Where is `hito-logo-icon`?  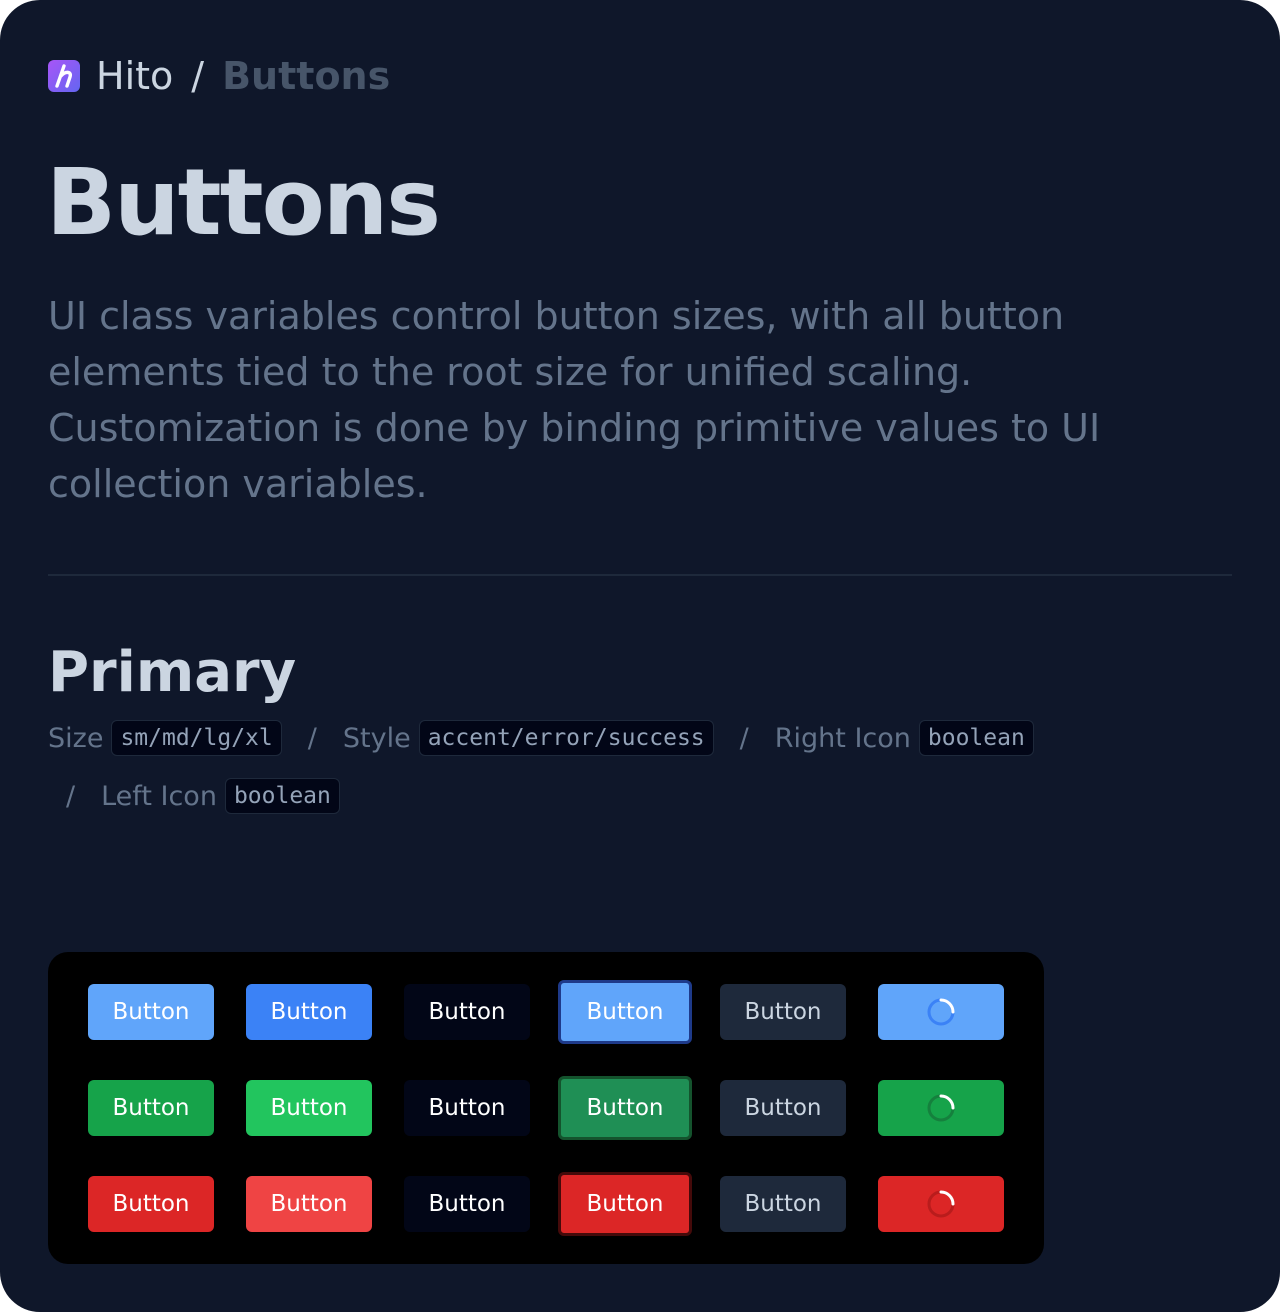
hito-logo-icon is located at coordinates (64, 76).